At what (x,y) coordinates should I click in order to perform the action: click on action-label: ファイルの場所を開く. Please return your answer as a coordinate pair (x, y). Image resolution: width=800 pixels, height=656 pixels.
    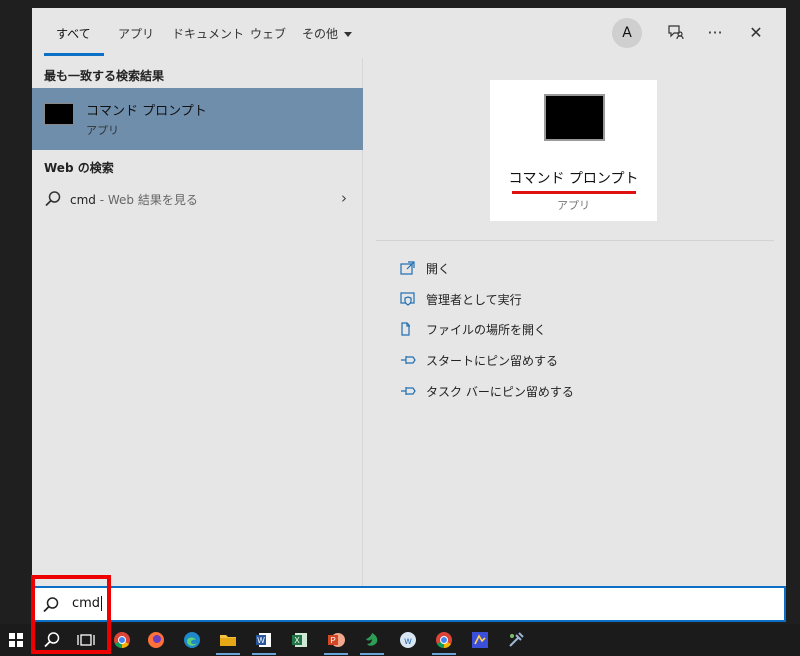
    Looking at the image, I should click on (486, 329).